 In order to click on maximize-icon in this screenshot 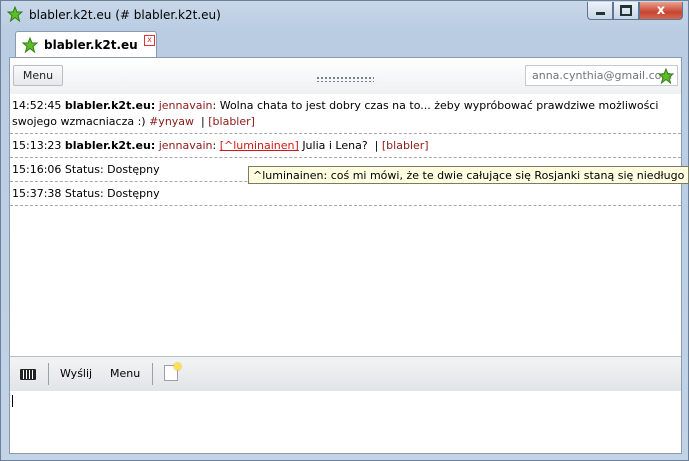, I will do `click(626, 10)`.